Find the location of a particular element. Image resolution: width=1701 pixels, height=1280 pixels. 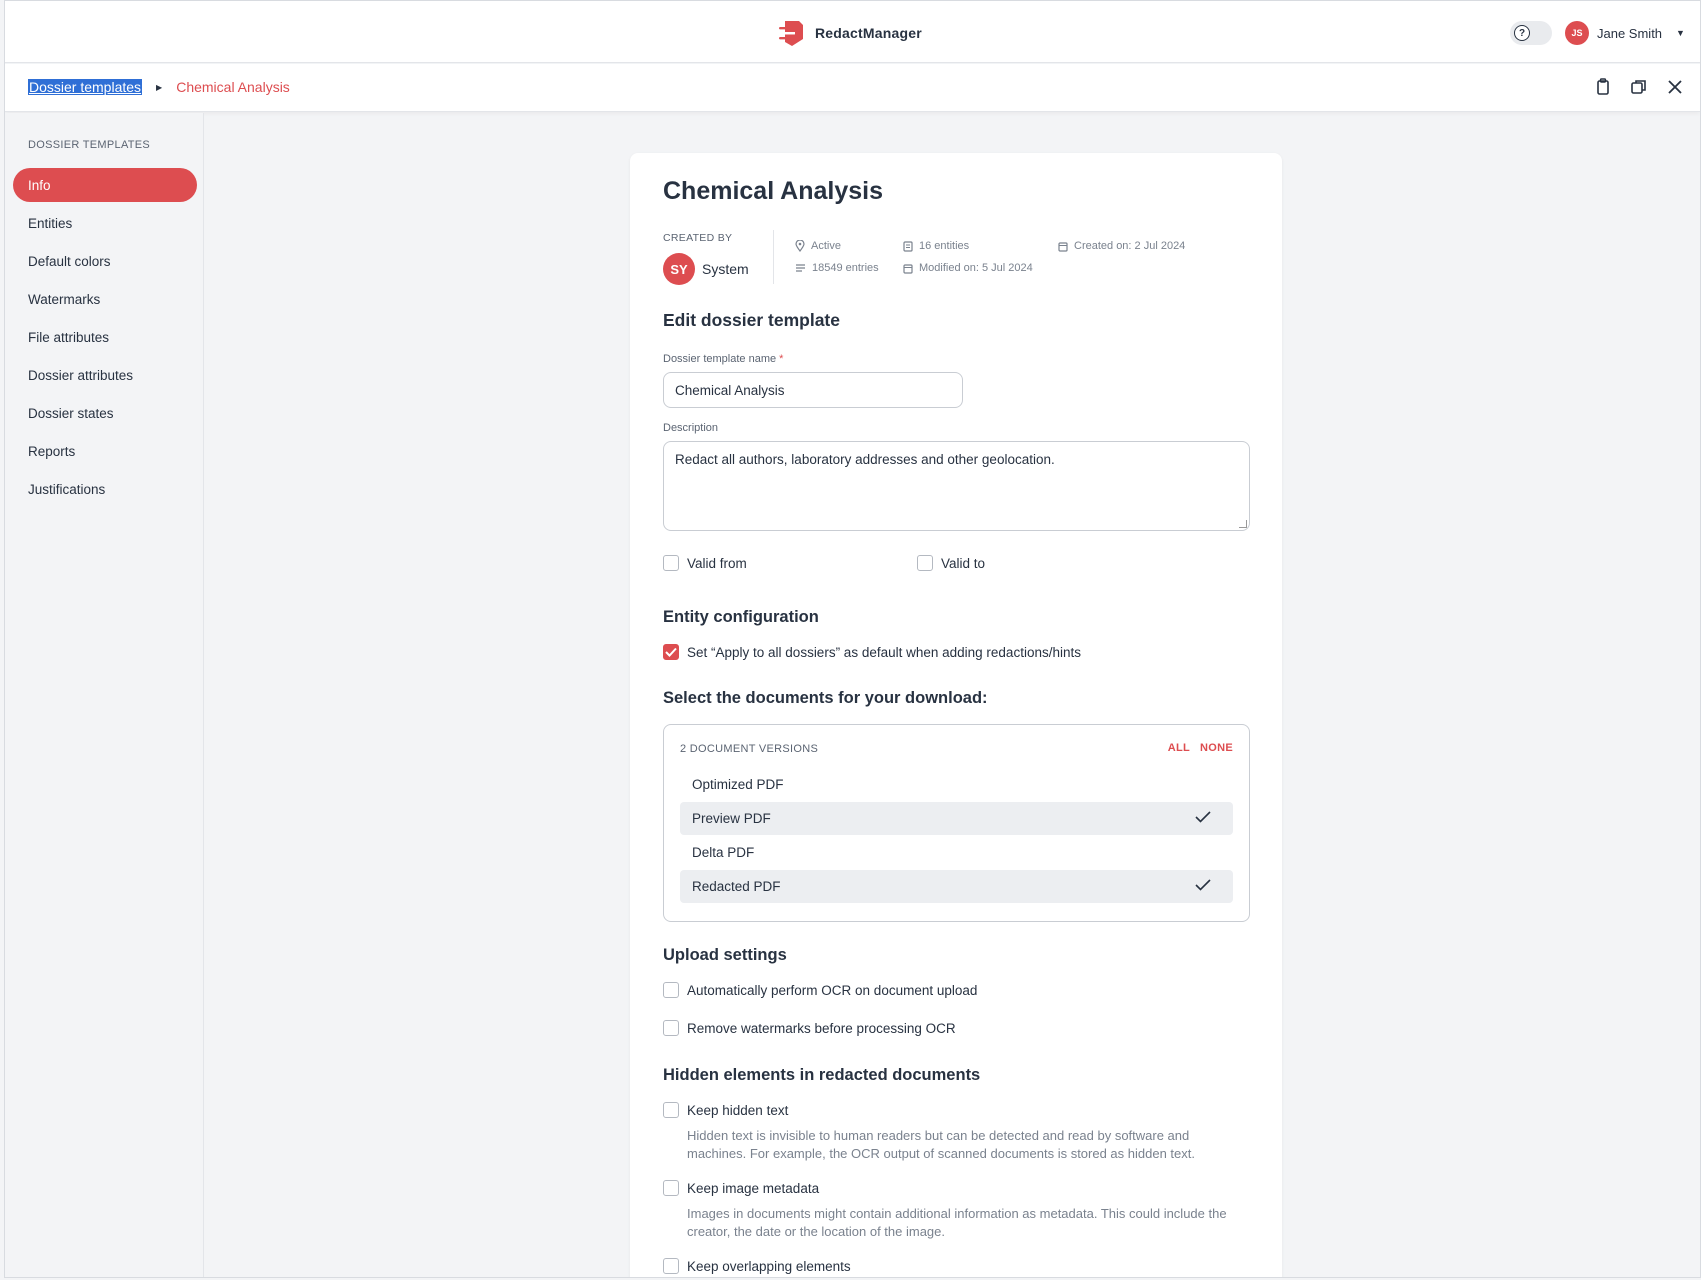

template-name-value: Chemical Analysis is located at coordinates (730, 390).